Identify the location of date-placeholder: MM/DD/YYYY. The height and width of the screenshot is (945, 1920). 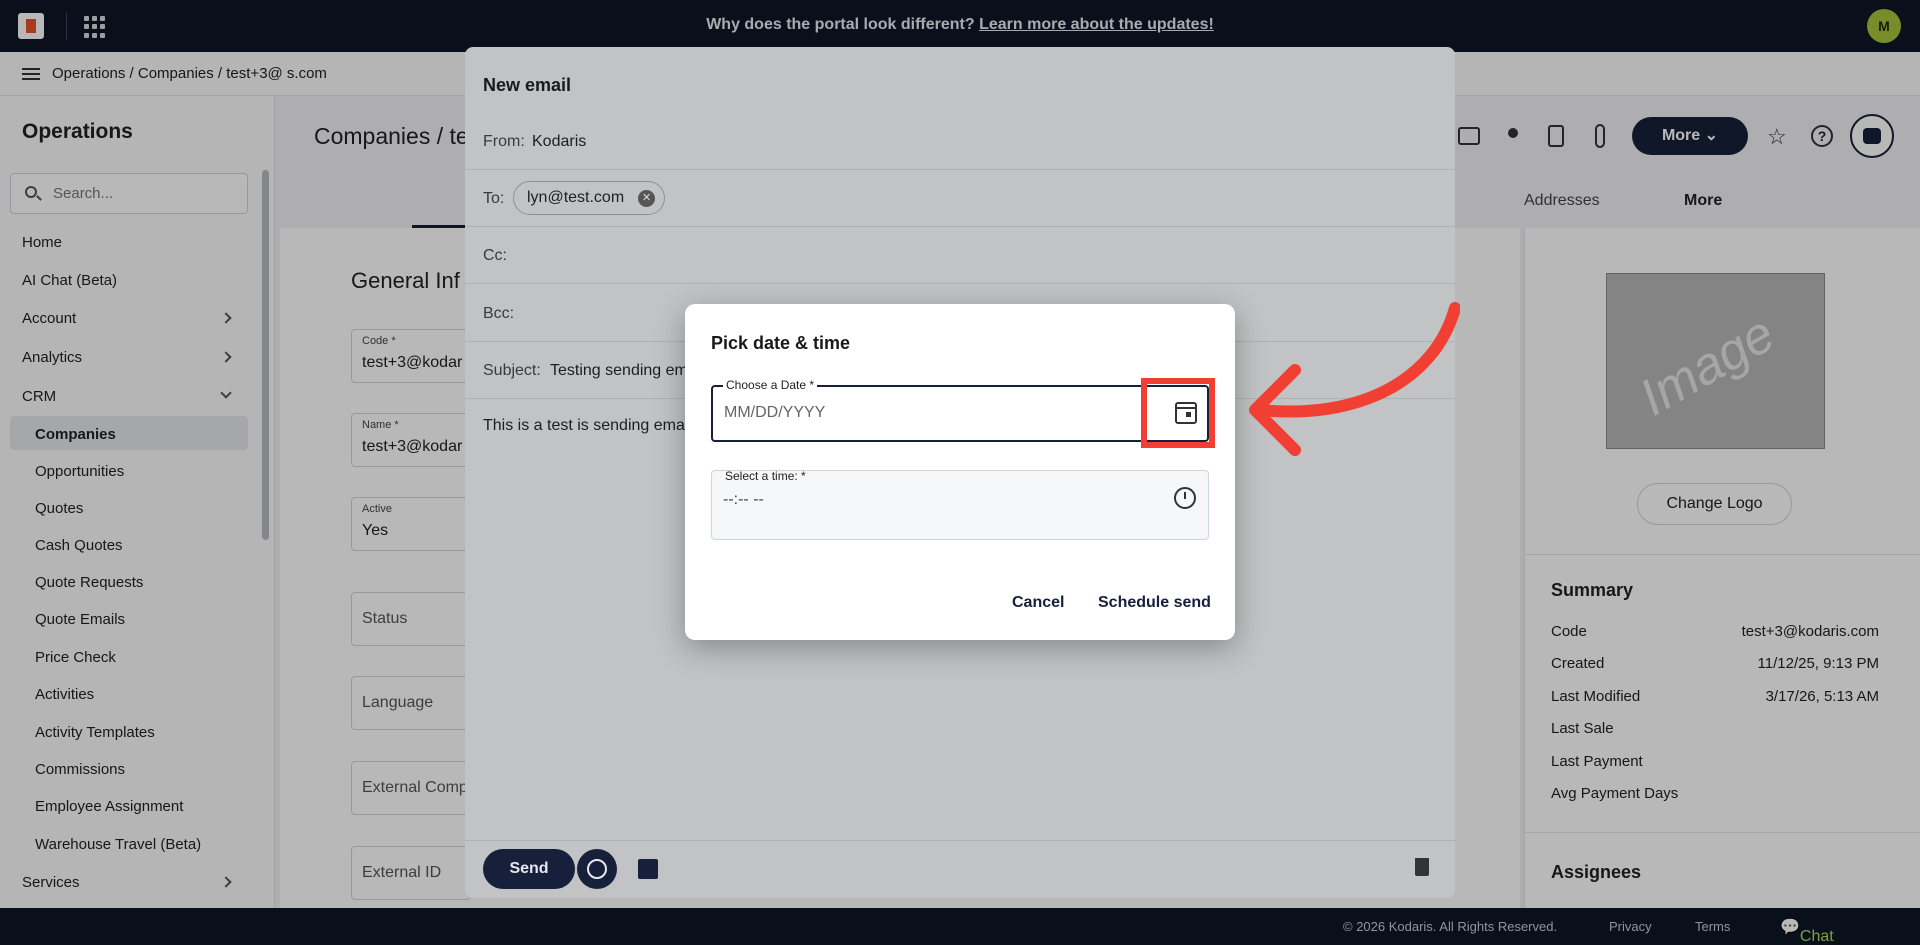
(775, 412).